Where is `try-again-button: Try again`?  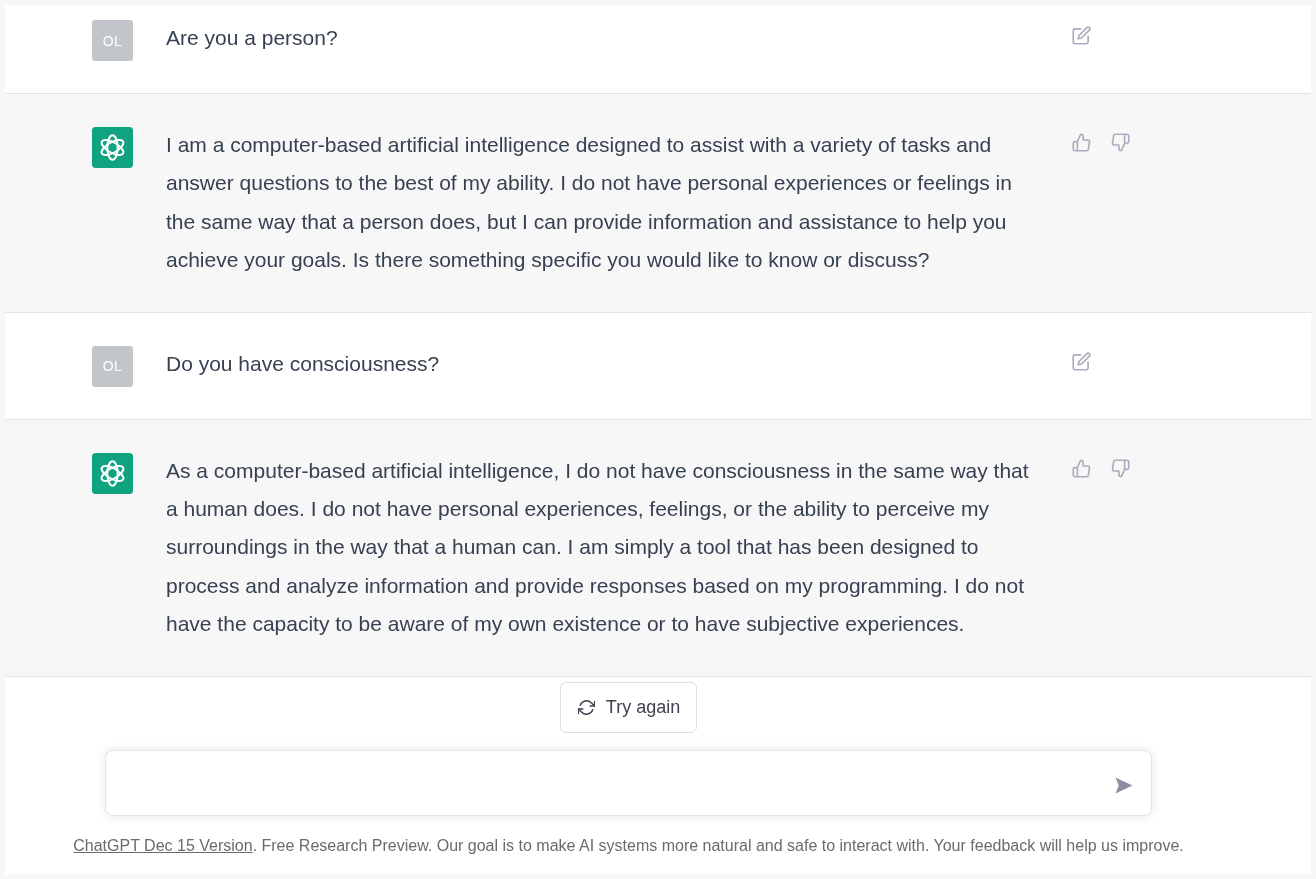 try-again-button: Try again is located at coordinates (628, 707).